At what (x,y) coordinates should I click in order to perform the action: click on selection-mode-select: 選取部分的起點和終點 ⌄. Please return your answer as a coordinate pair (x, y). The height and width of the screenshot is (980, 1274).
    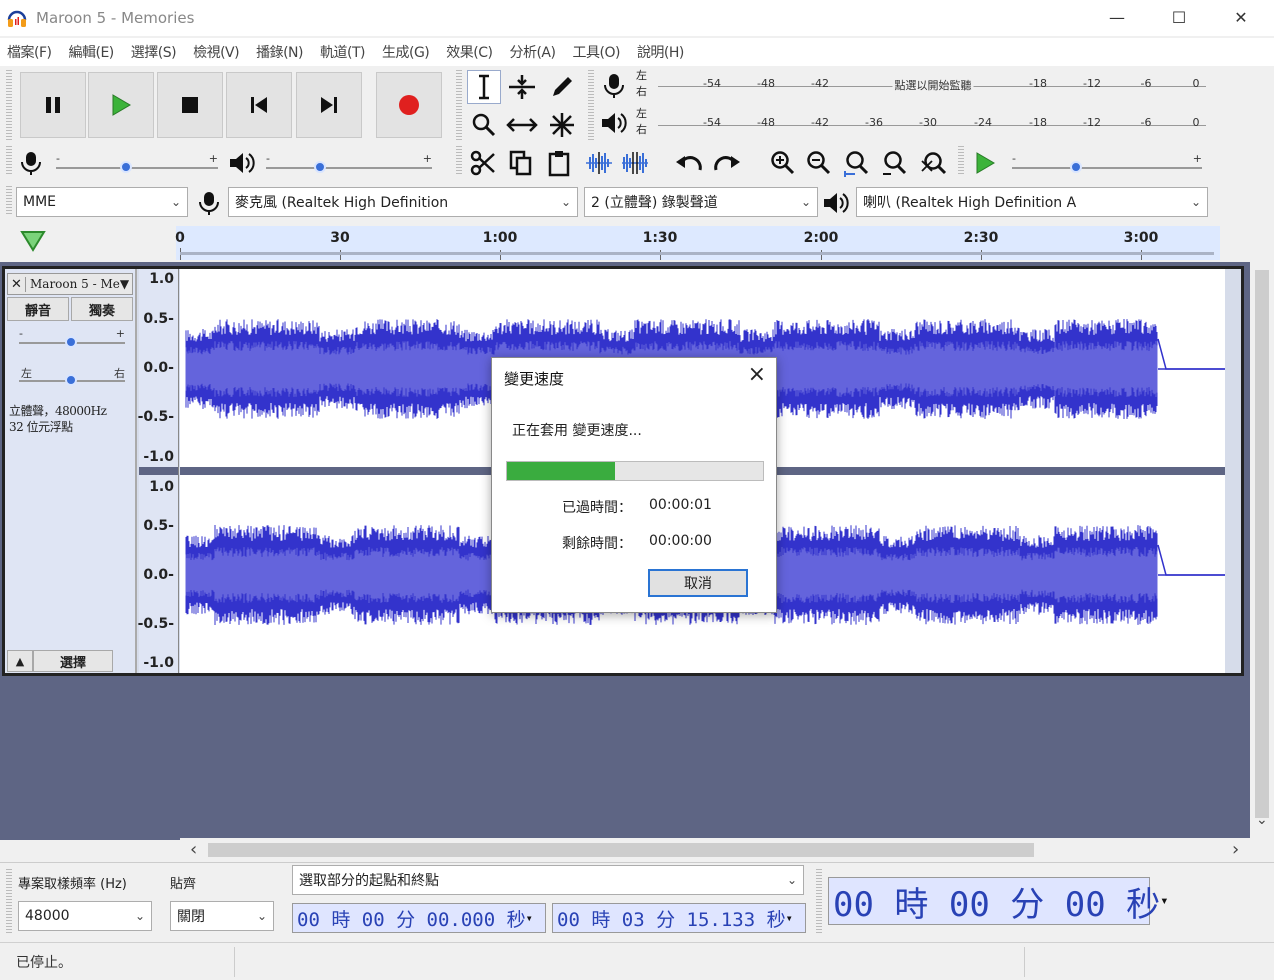
    Looking at the image, I should click on (548, 880).